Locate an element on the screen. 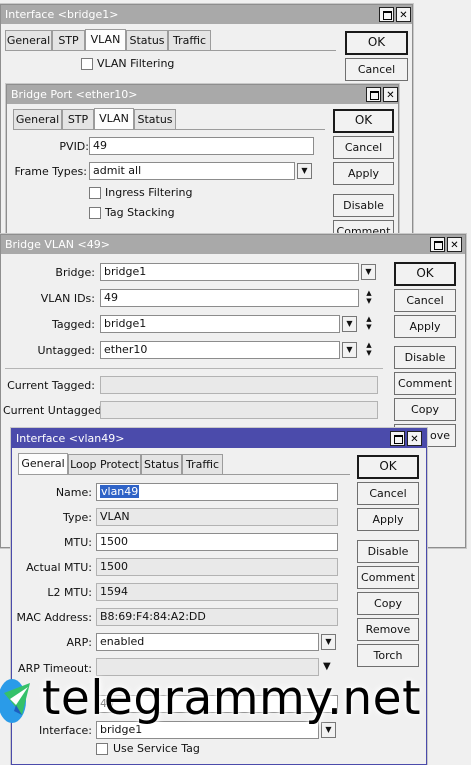 This screenshot has height=765, width=471. l2-mtu-label: L2 MTU: is located at coordinates (69, 592).